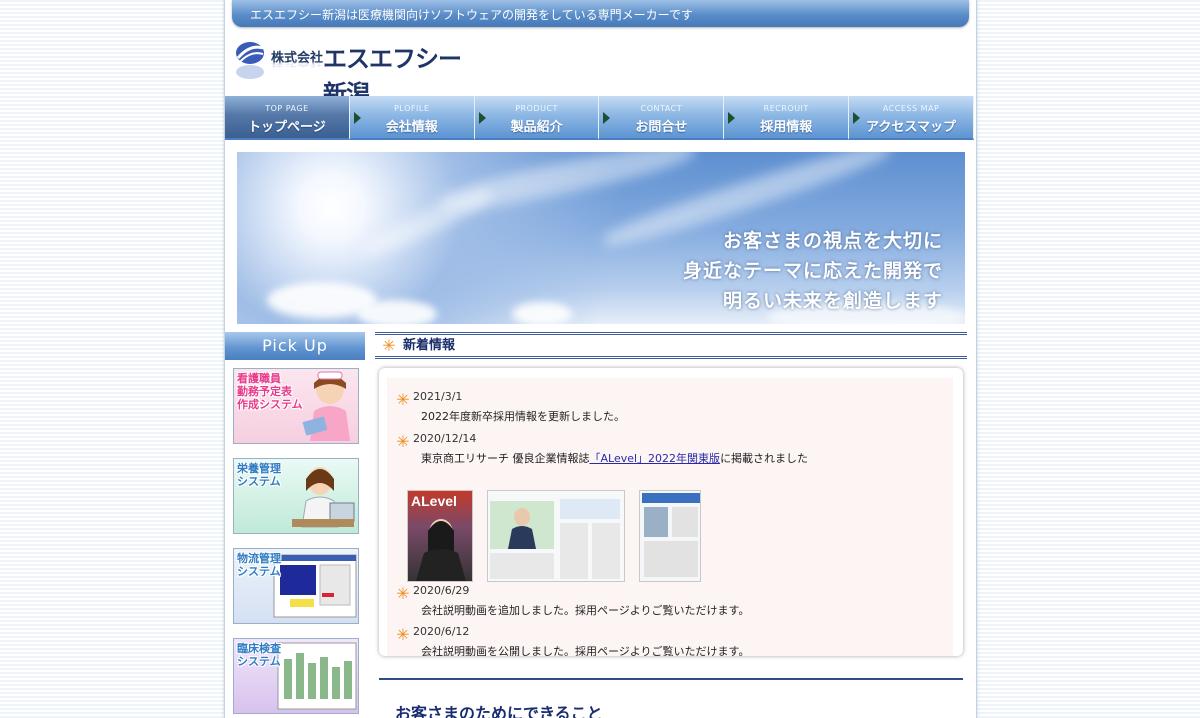 Image resolution: width=1200 pixels, height=718 pixels. Describe the element at coordinates (911, 127) in the screenshot. I see `nav-label-jp: アクセスマップ` at that location.